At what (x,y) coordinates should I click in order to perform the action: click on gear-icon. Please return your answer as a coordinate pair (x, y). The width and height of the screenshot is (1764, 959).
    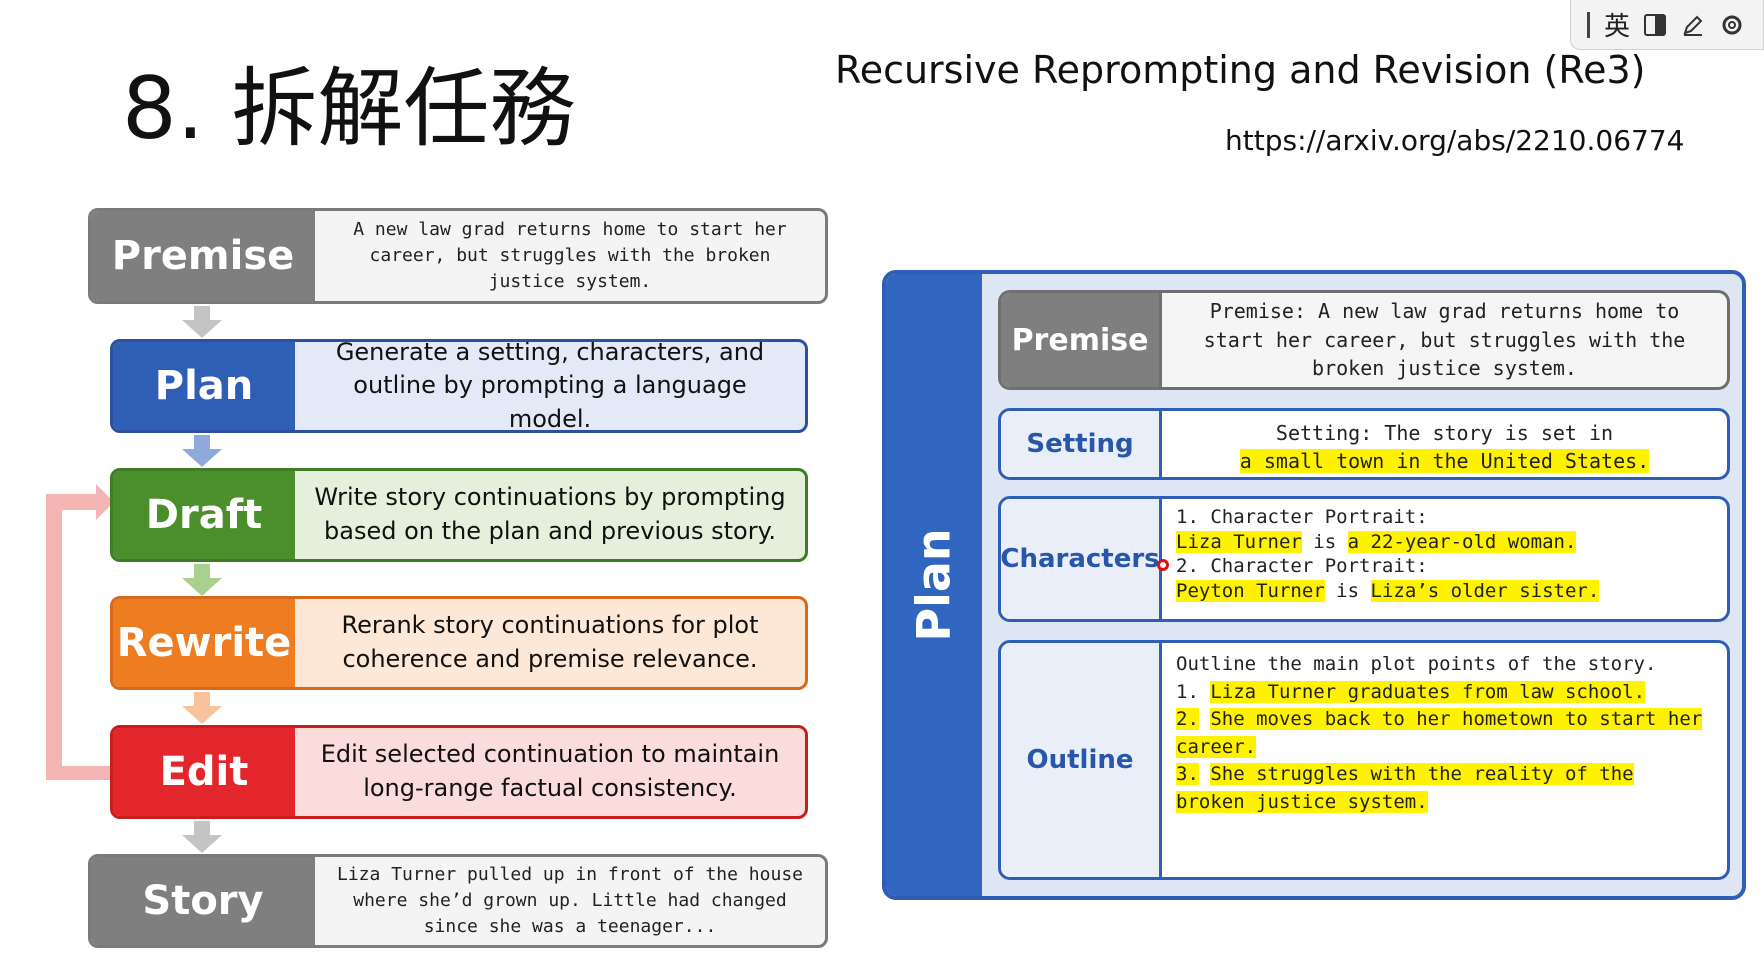
    Looking at the image, I should click on (1732, 25).